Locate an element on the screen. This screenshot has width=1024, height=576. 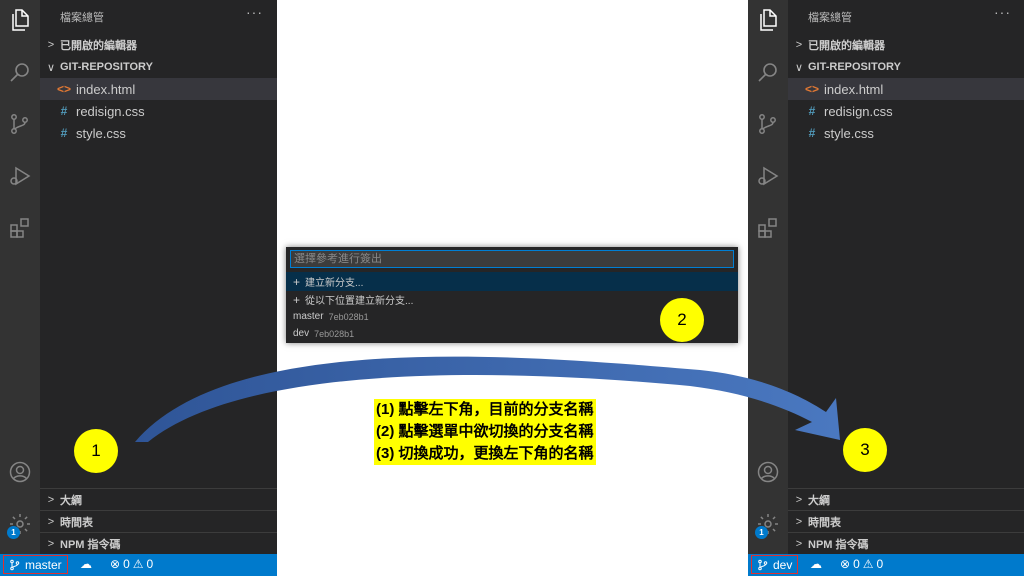
error-icon: ⊗ is located at coordinates (115, 564).